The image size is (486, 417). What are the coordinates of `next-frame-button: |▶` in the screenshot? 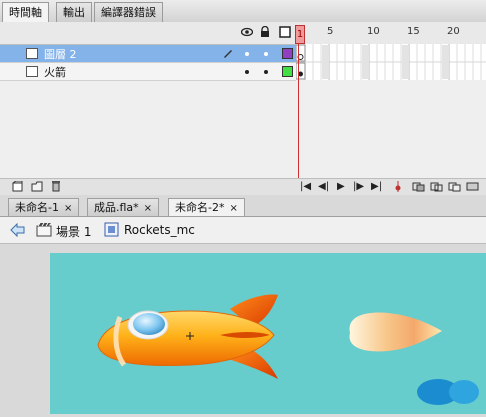 It's located at (358, 186).